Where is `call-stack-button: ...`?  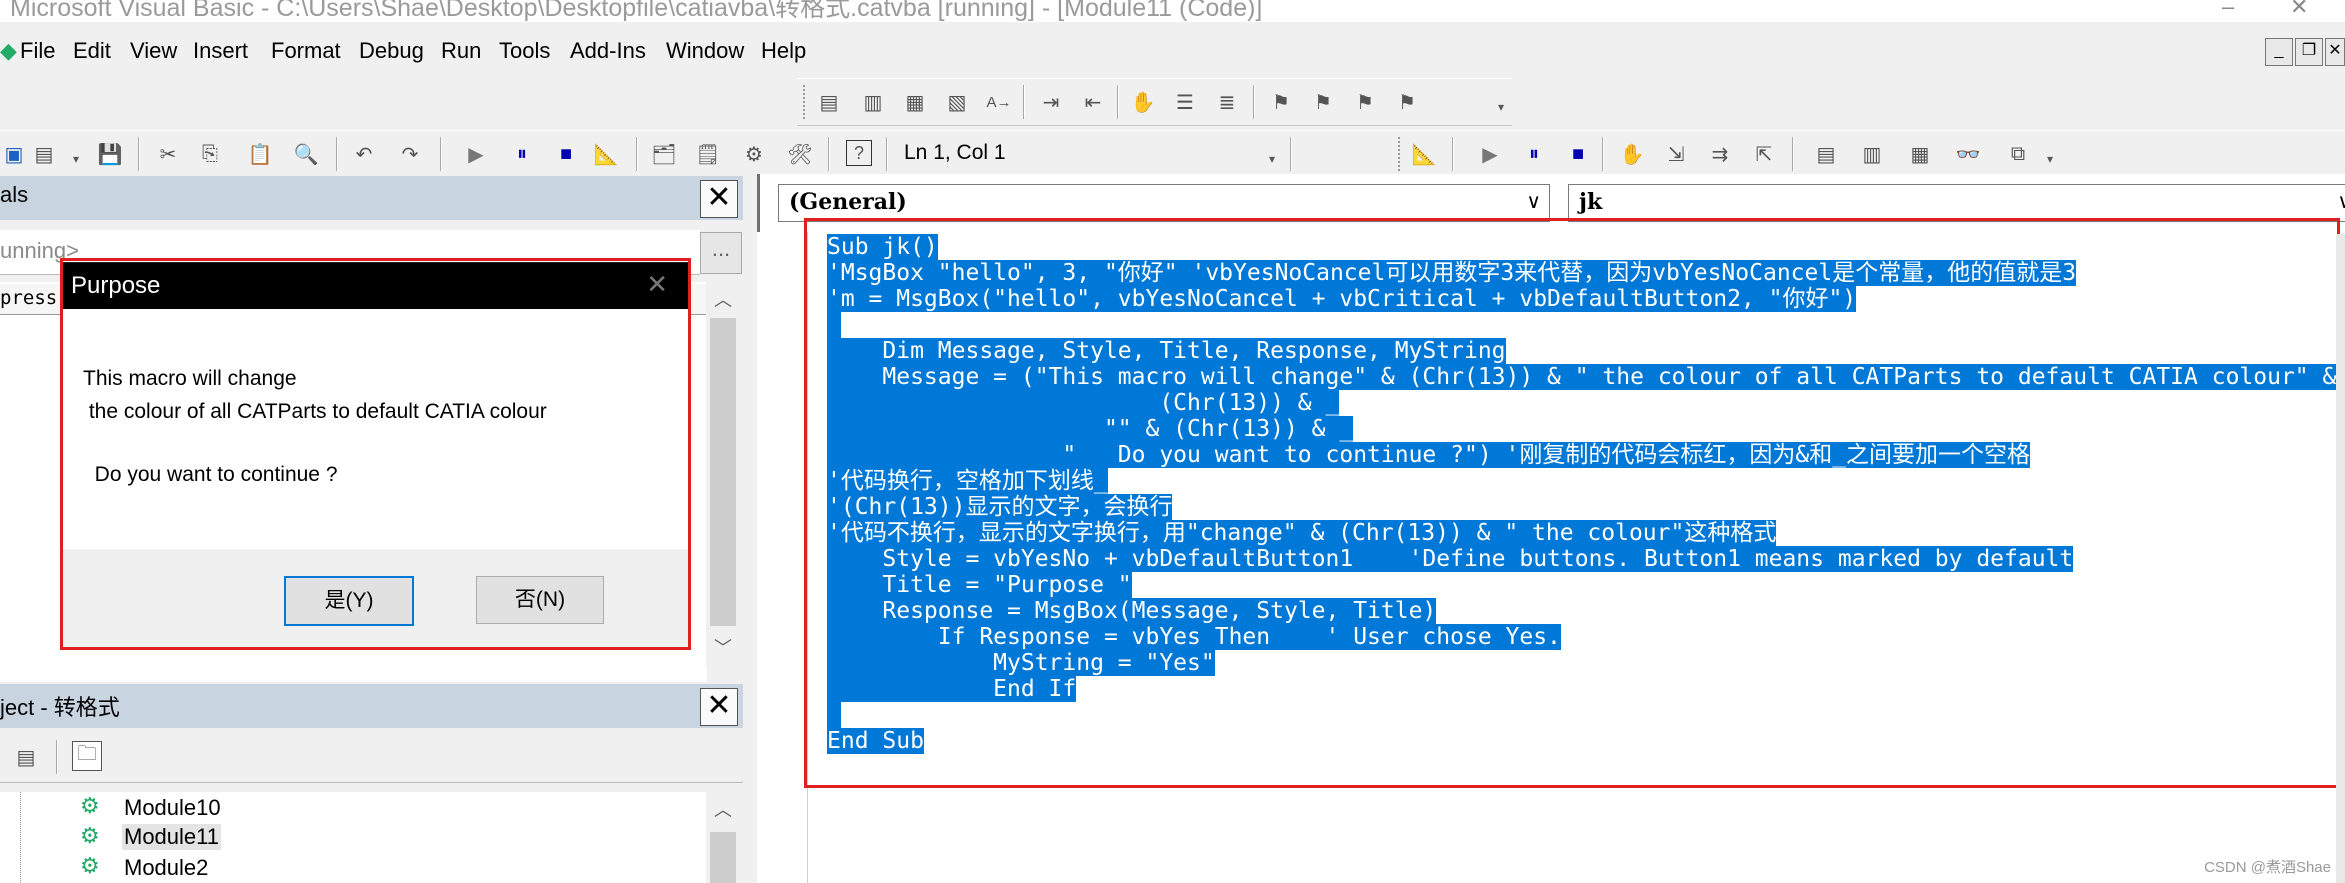 call-stack-button: ... is located at coordinates (721, 253).